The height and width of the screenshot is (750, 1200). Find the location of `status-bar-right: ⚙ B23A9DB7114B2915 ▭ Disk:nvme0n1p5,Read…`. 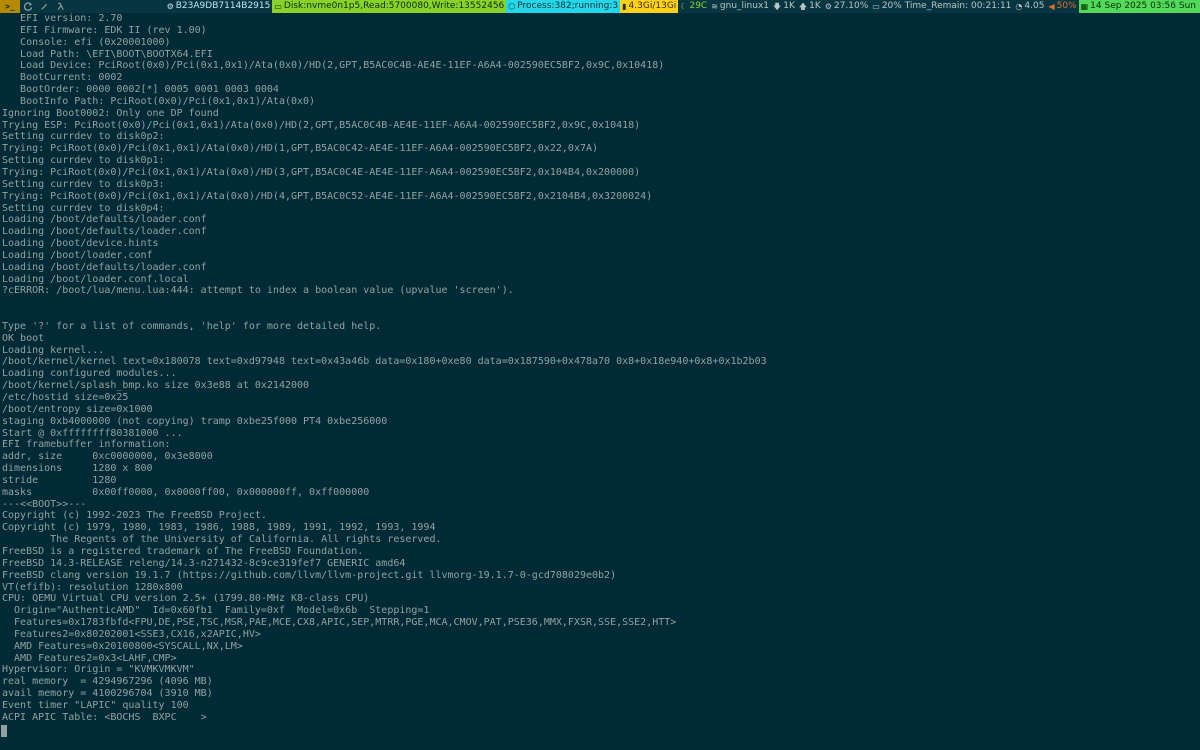

status-bar-right: ⚙ B23A9DB7114B2915 ▭ Disk:nvme0n1p5,Read… is located at coordinates (682, 6).